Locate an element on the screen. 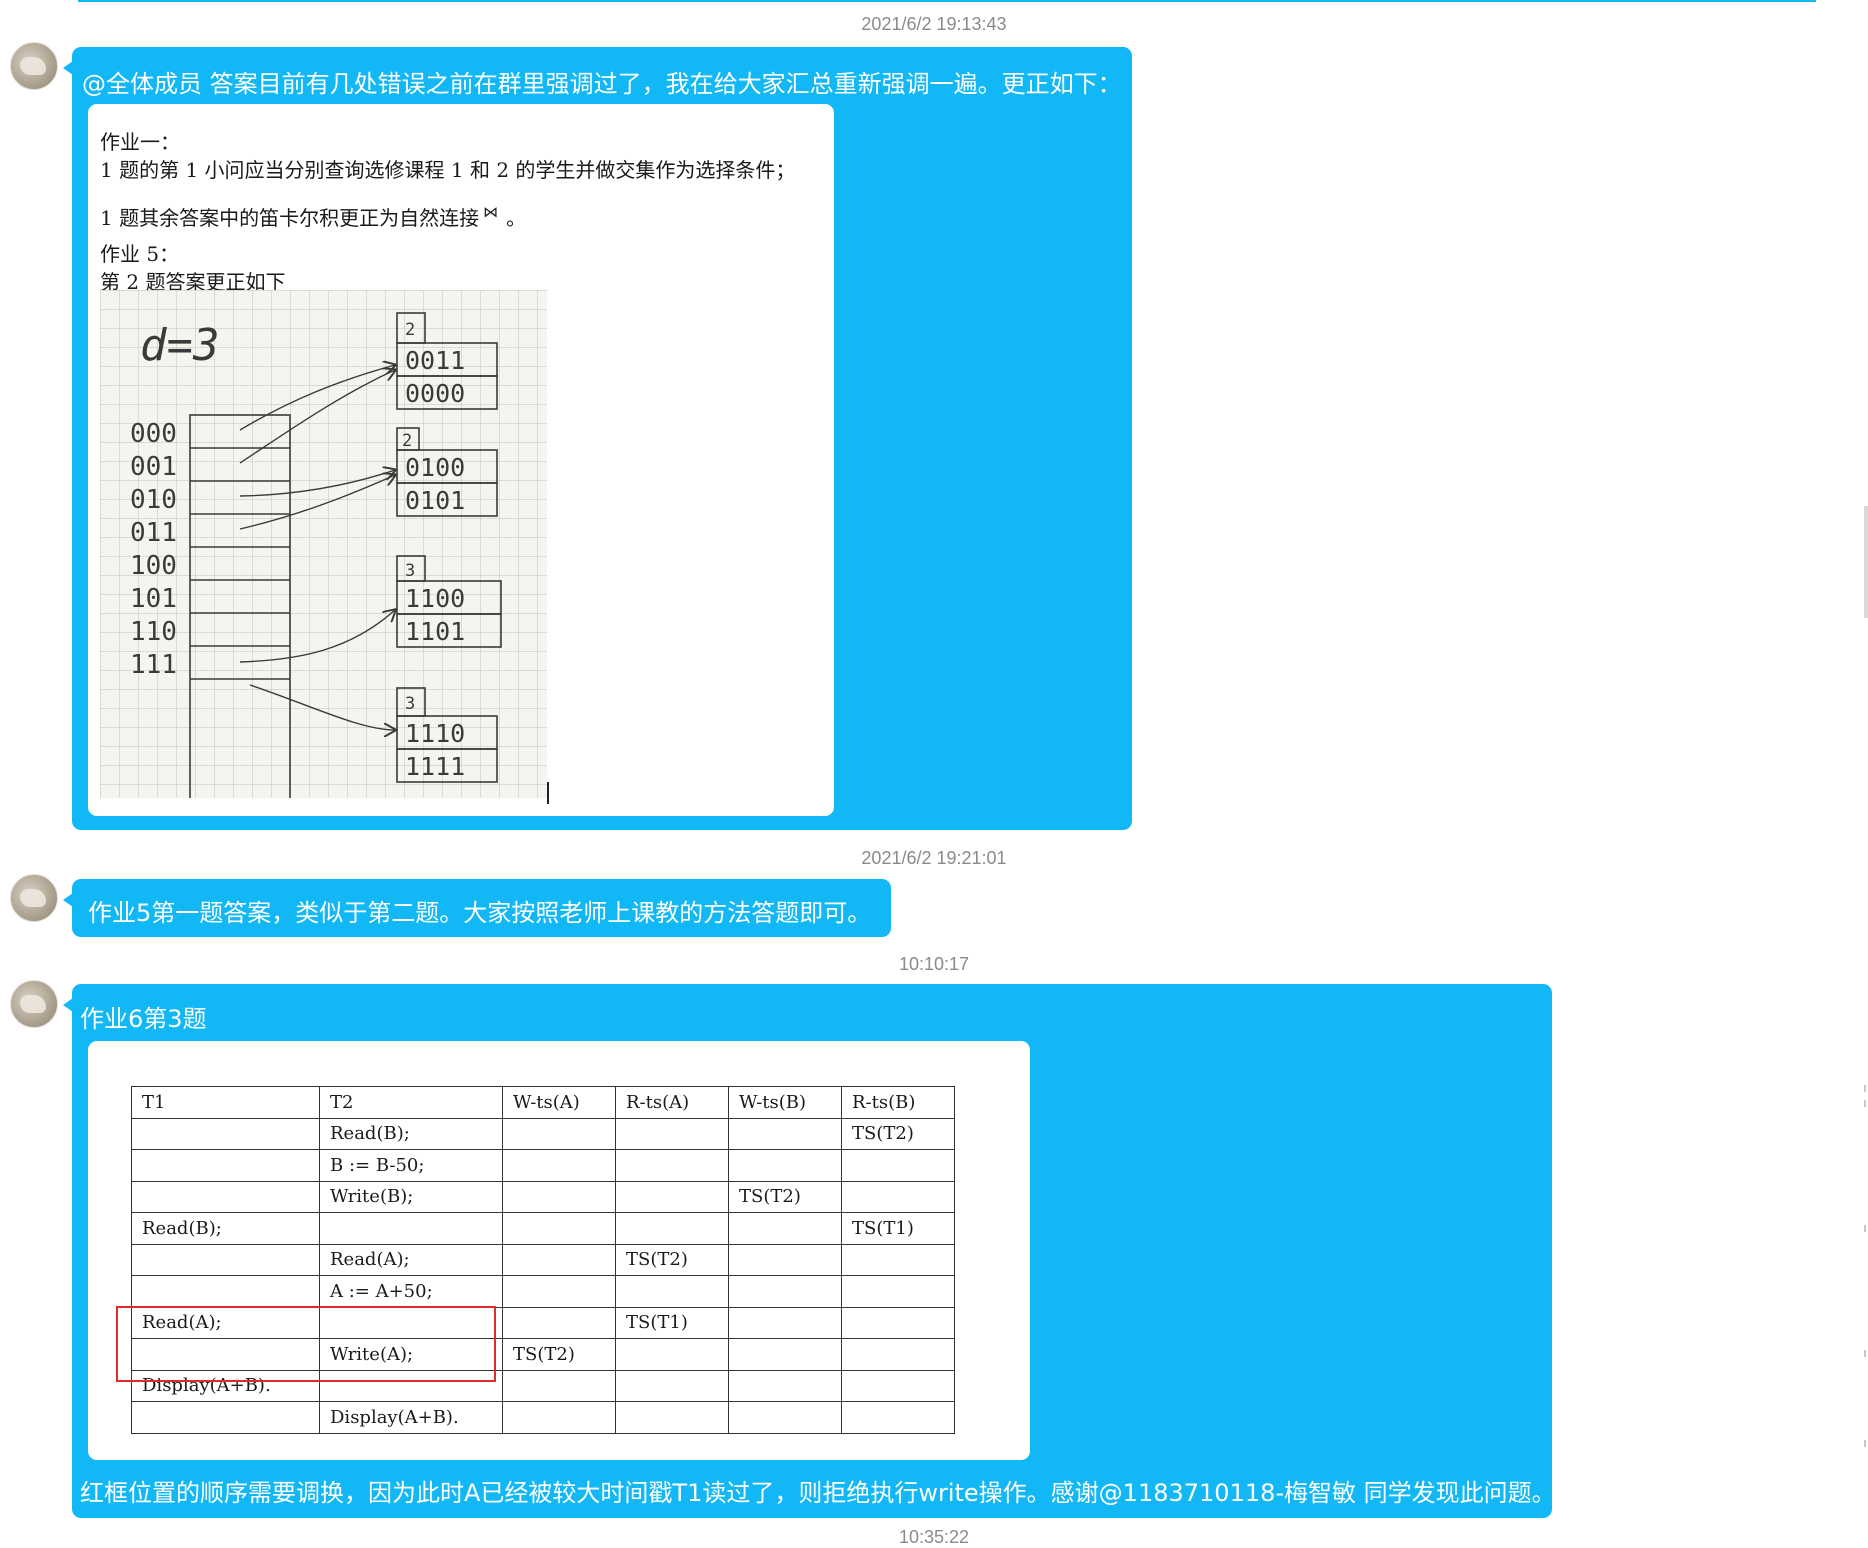 This screenshot has height=1548, width=1868. table-cell: Display(A+B). is located at coordinates (411, 1417).